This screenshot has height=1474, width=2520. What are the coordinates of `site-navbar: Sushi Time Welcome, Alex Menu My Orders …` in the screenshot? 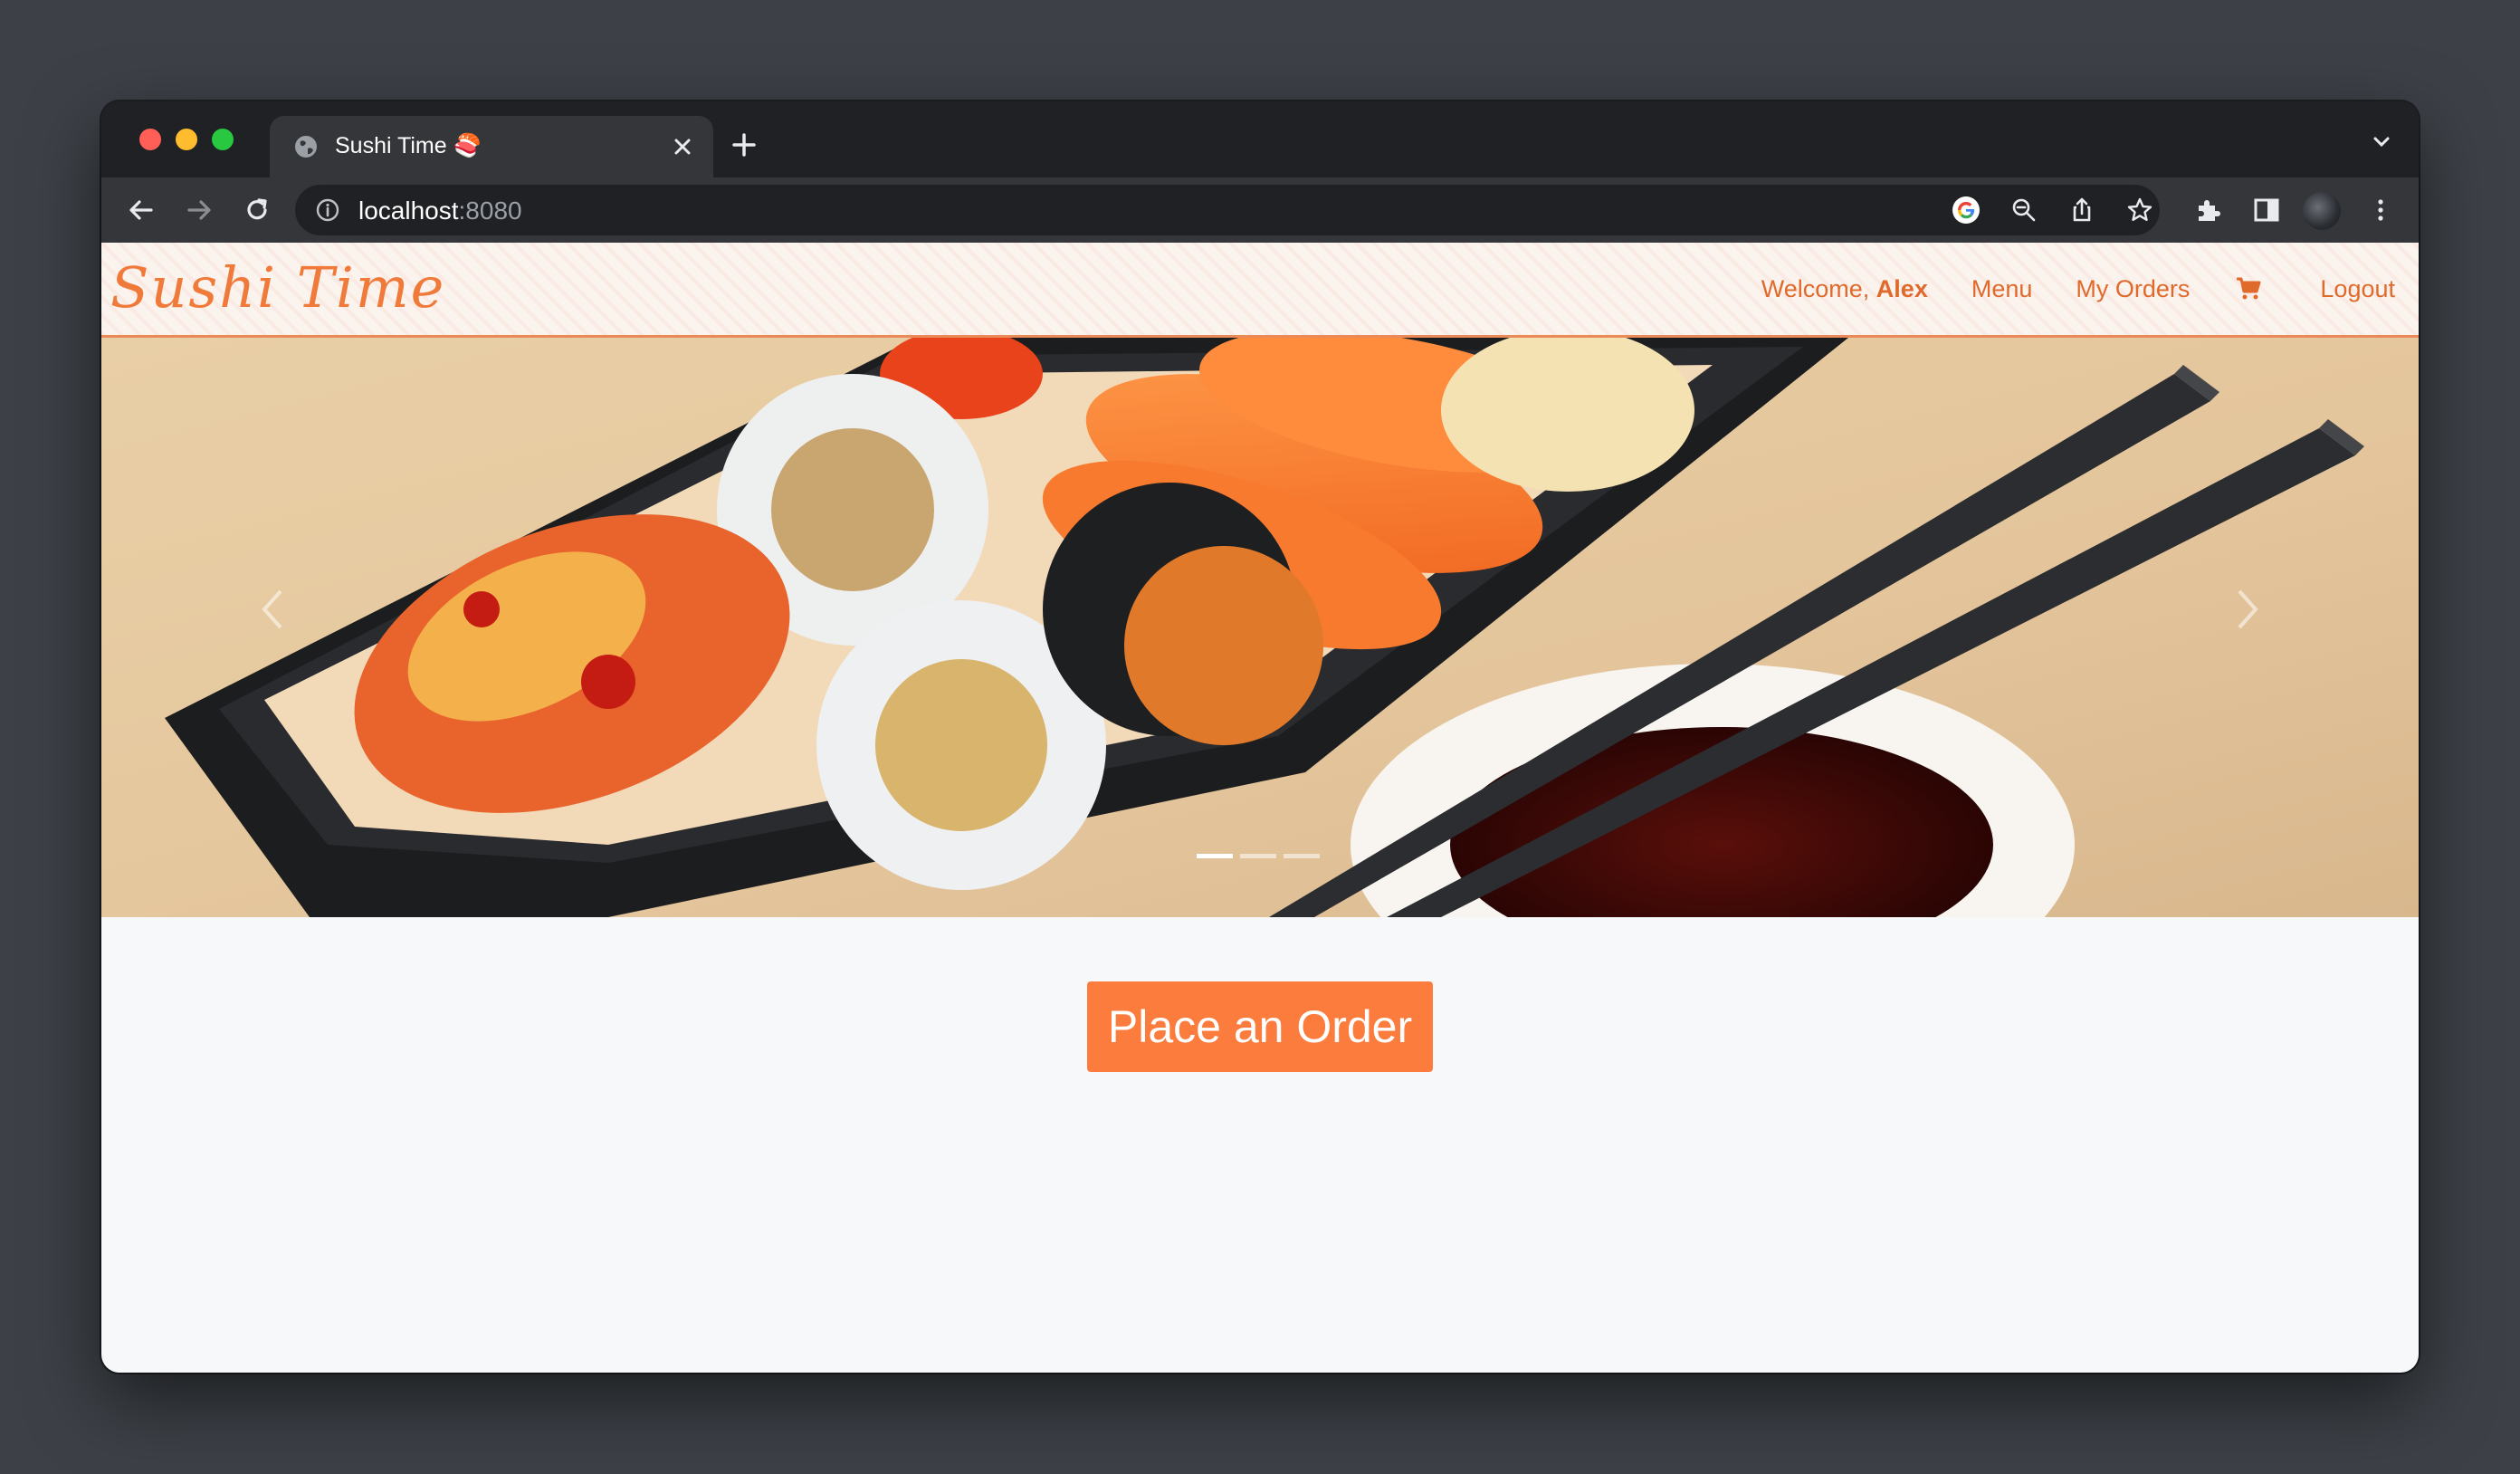 It's located at (1260, 290).